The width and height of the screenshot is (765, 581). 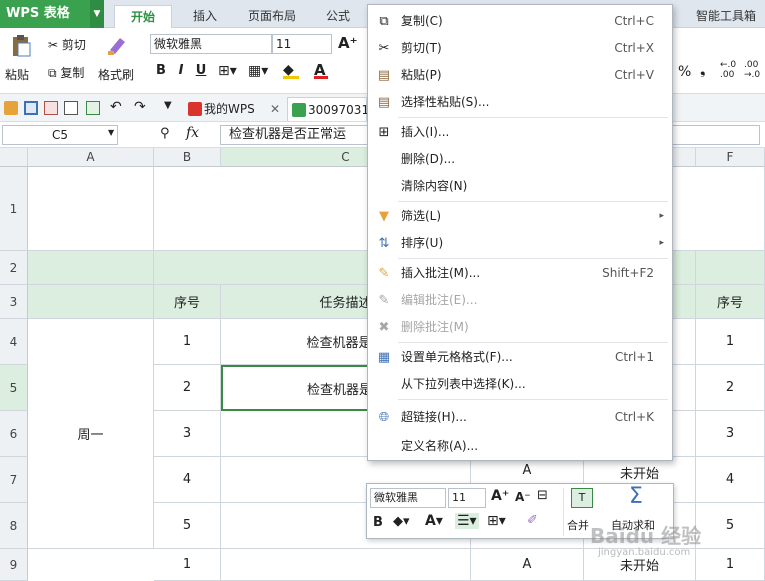 What do you see at coordinates (14, 268) in the screenshot?
I see `row-header-2: 2` at bounding box center [14, 268].